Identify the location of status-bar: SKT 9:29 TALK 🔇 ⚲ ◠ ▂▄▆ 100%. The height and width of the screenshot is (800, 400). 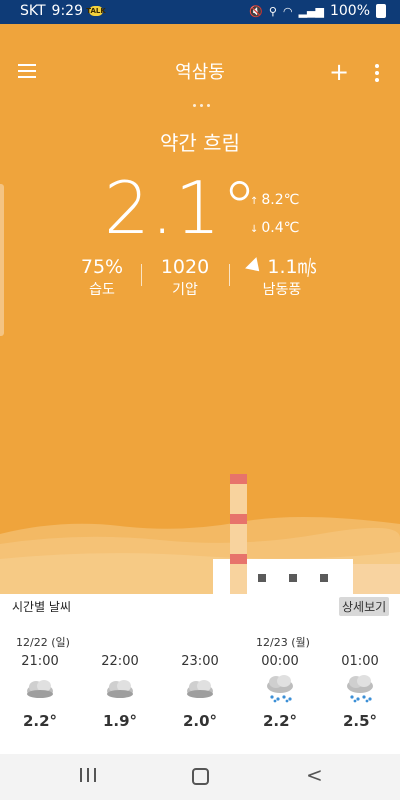
(200, 12).